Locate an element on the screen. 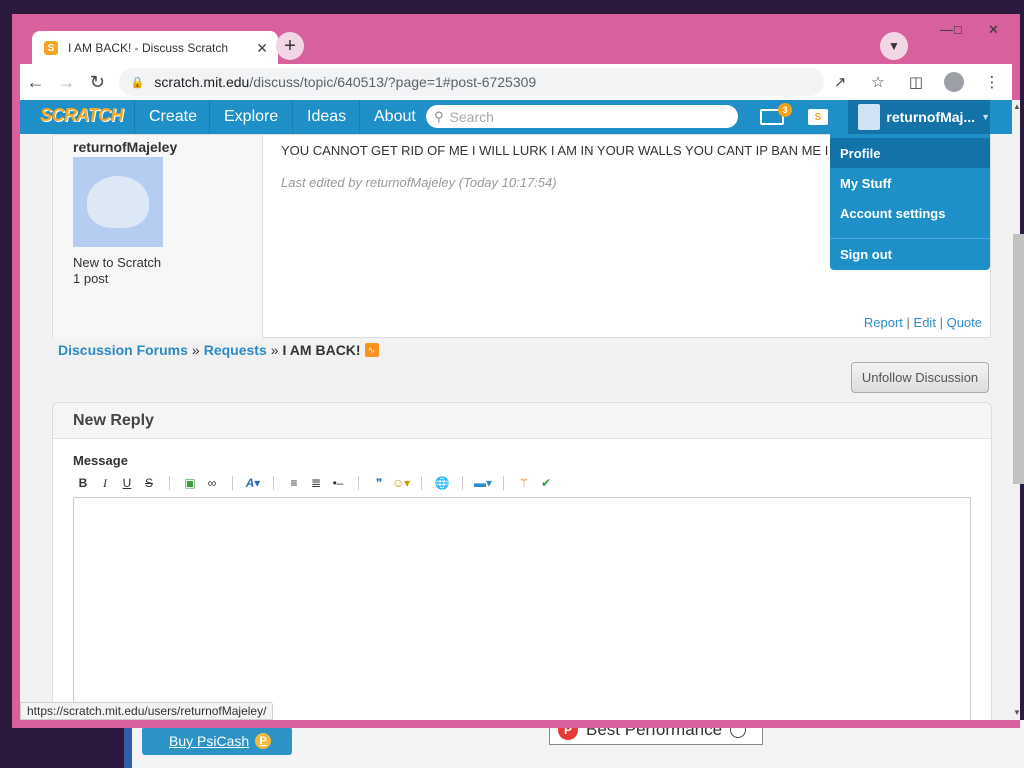 Image resolution: width=1024 pixels, height=768 pixels. scroll-up-icon: ▲ is located at coordinates (1017, 106).